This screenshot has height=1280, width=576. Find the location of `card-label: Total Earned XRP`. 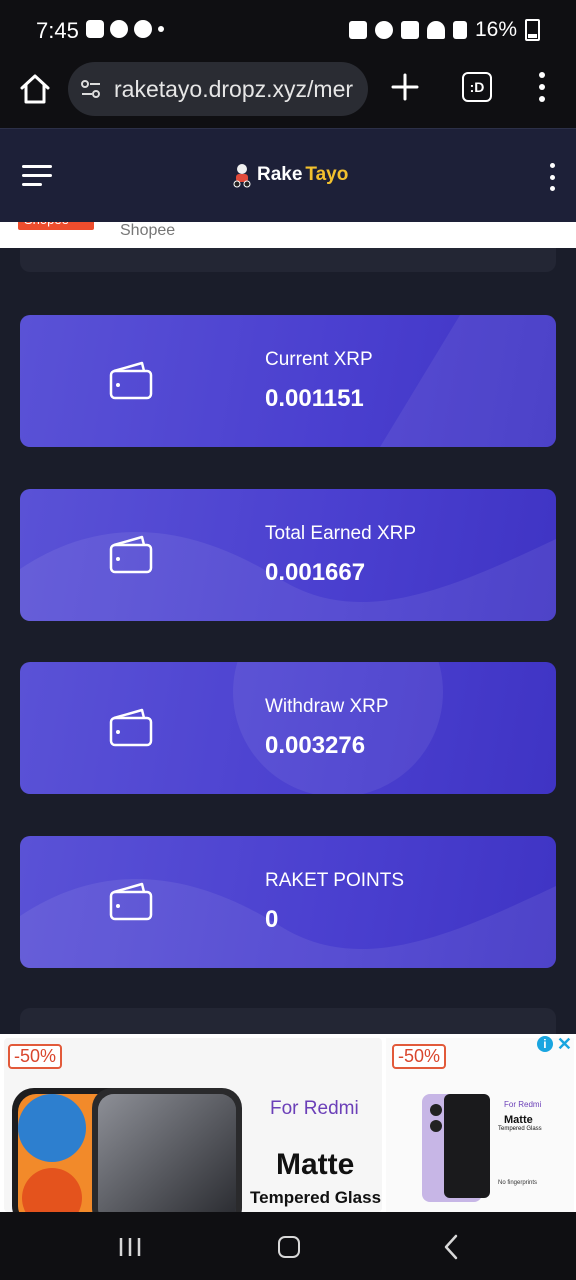

card-label: Total Earned XRP is located at coordinates (341, 533).